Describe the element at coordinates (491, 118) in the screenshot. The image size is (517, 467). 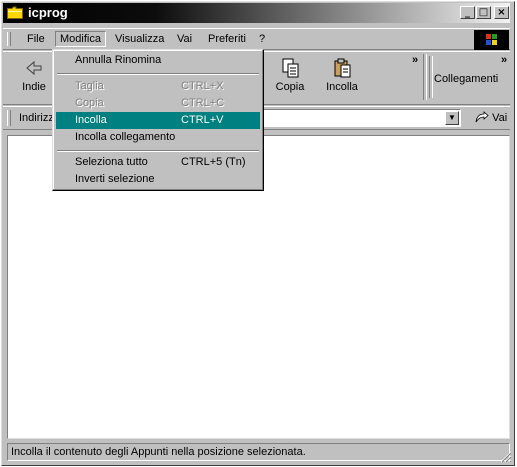
I see `go-button: Vai` at that location.